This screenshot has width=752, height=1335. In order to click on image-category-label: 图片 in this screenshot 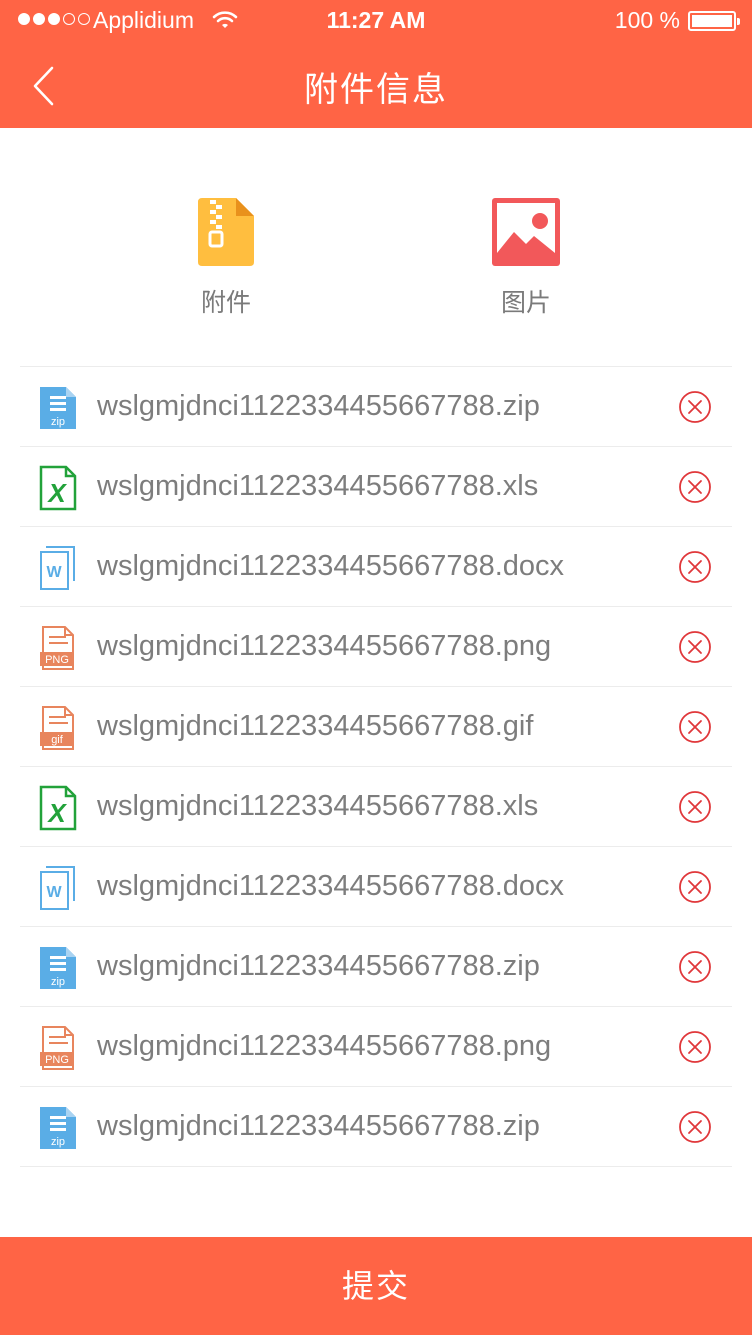, I will do `click(525, 303)`.